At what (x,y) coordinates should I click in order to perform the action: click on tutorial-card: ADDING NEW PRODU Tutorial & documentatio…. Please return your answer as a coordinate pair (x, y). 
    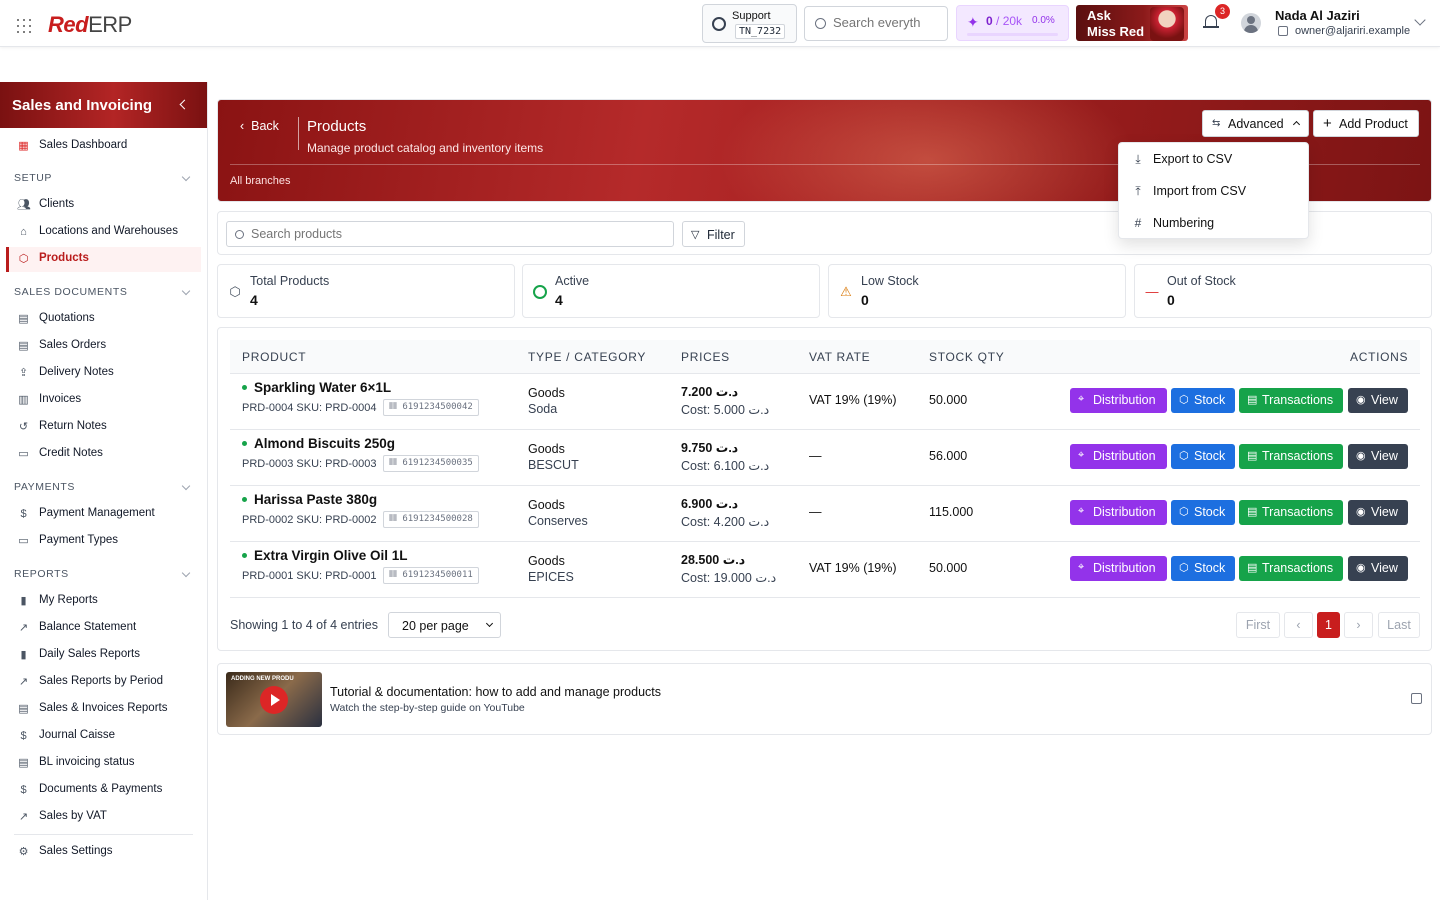
    Looking at the image, I should click on (824, 699).